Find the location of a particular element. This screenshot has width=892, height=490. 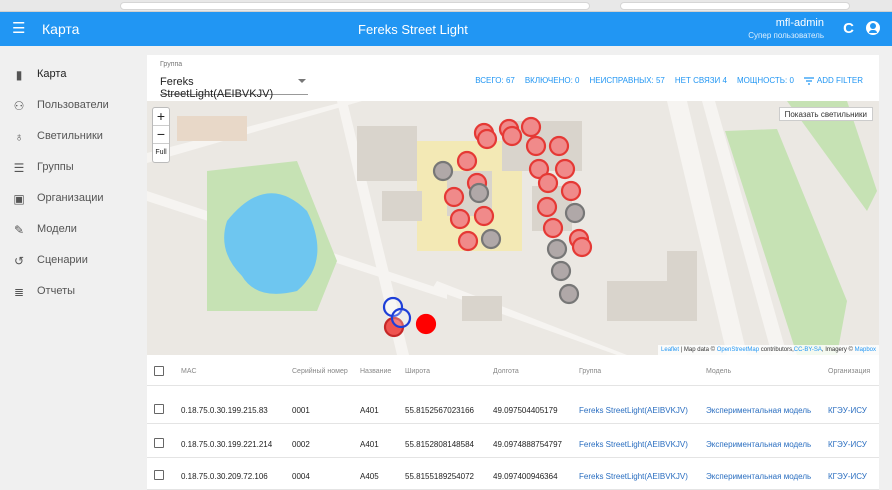

app-title: Карта is located at coordinates (61, 29).